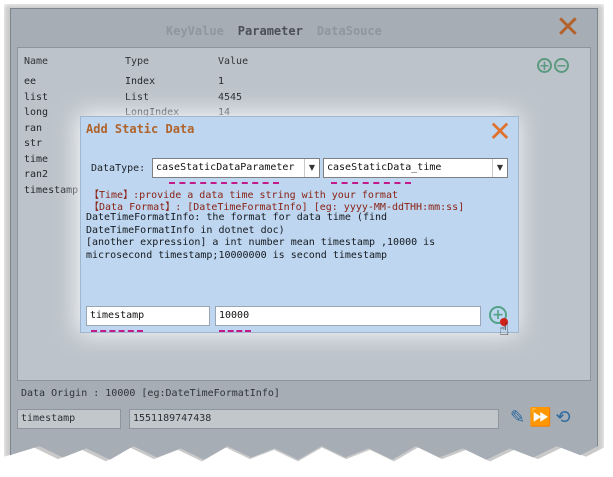 The image size is (613, 477). Describe the element at coordinates (36, 112) in the screenshot. I see `cell-name: long` at that location.